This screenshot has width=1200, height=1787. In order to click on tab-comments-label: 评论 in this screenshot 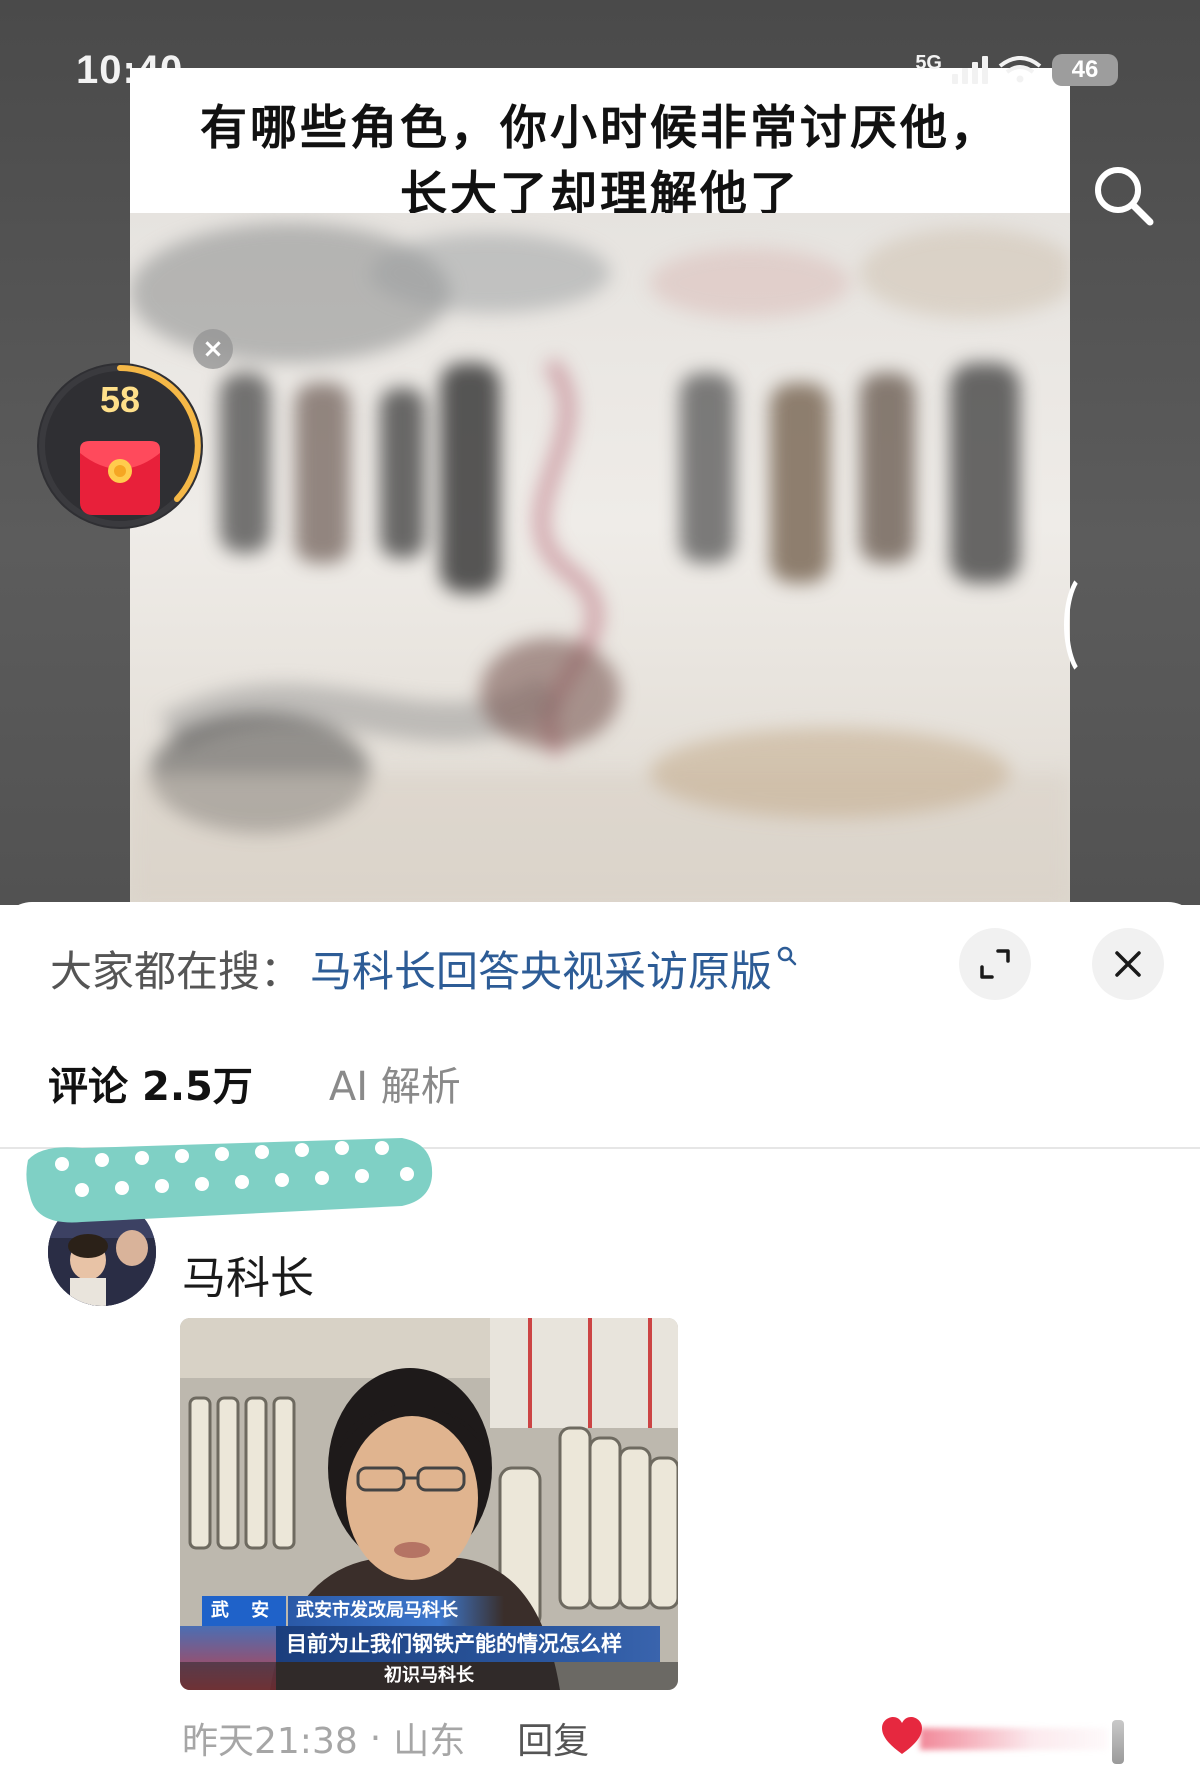, I will do `click(88, 1087)`.